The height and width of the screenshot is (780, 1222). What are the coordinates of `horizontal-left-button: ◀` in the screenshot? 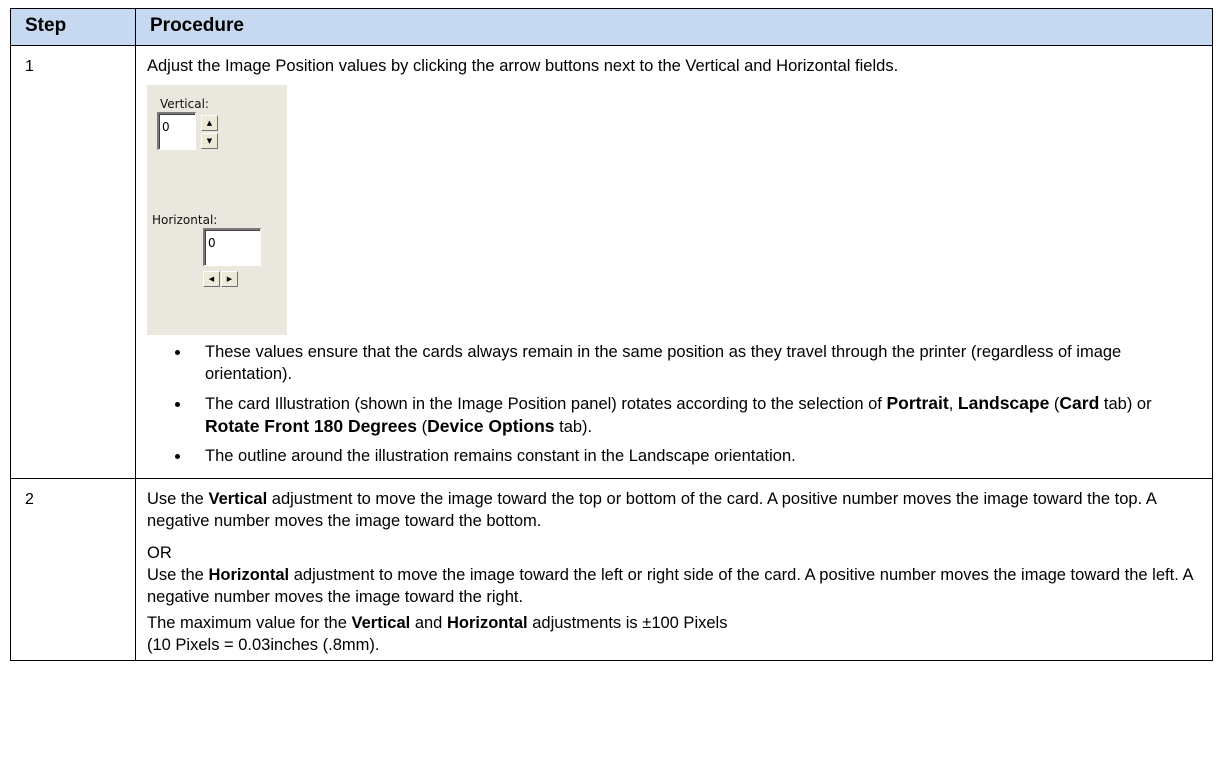 It's located at (211, 279).